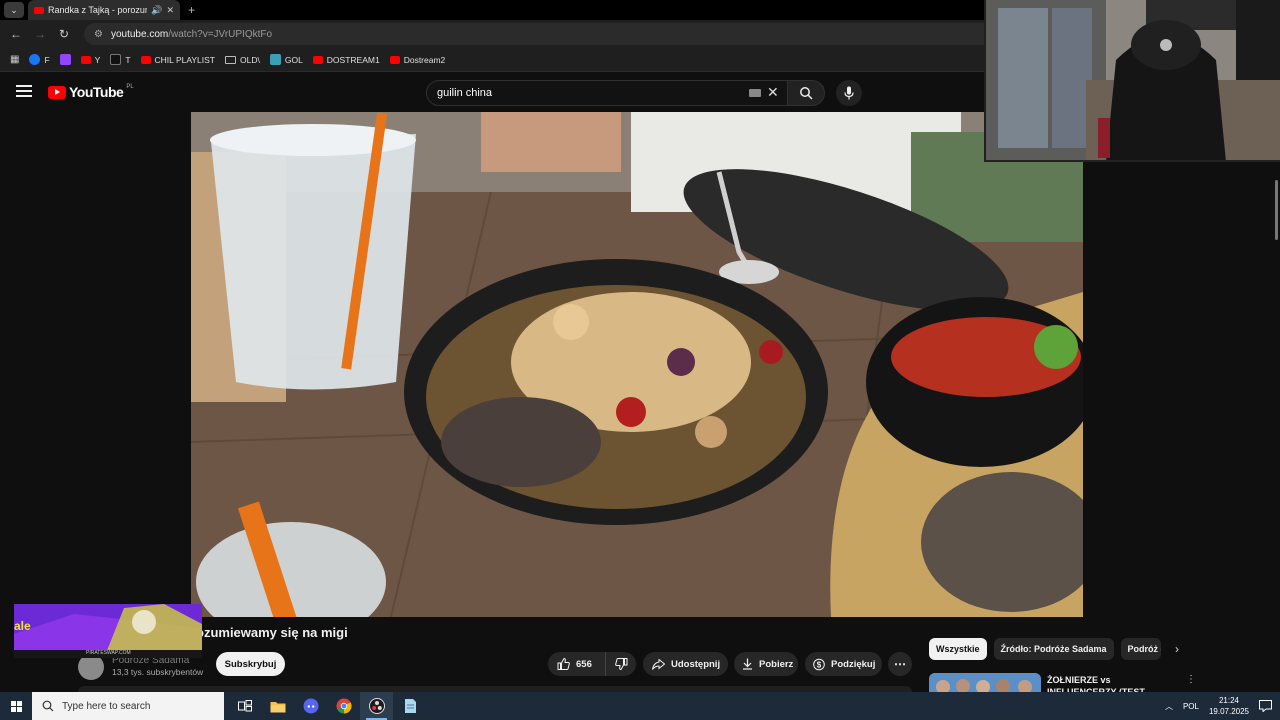 Image resolution: width=1280 pixels, height=720 pixels. I want to click on keyboard-icon, so click(755, 93).